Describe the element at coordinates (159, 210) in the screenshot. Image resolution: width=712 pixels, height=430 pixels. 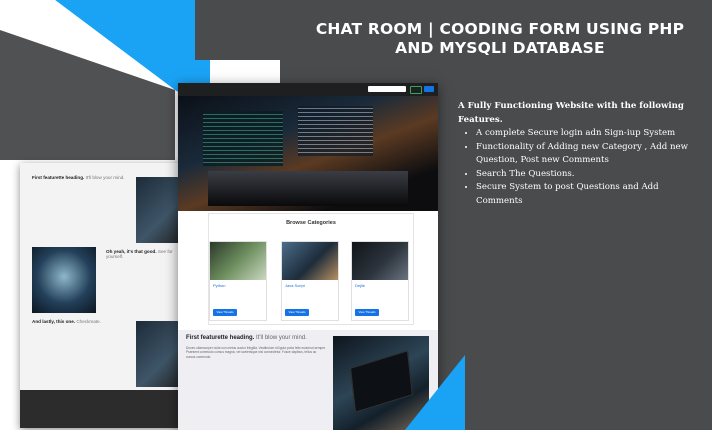
I see `back-row1-image` at that location.